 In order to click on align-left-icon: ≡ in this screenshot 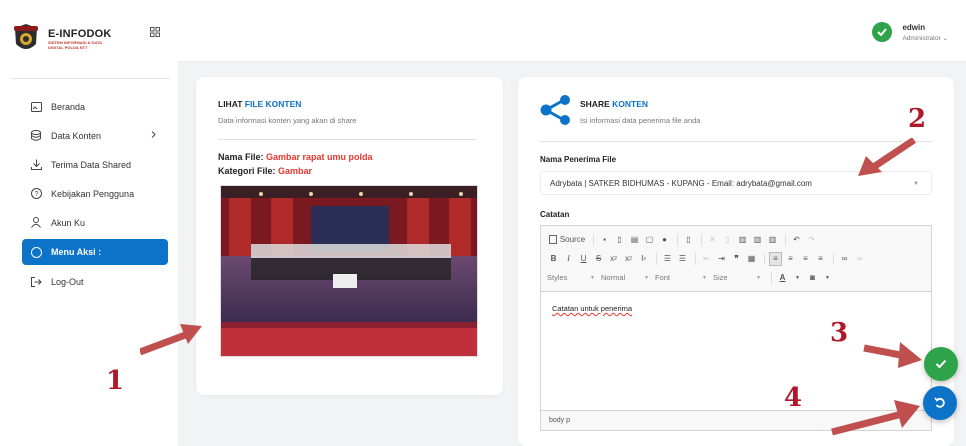, I will do `click(775, 258)`.